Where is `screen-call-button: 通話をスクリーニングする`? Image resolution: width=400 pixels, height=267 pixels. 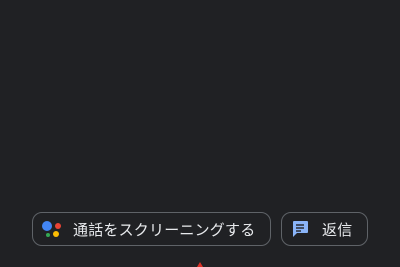
screen-call-button: 通話をスクリーニングする is located at coordinates (151, 229).